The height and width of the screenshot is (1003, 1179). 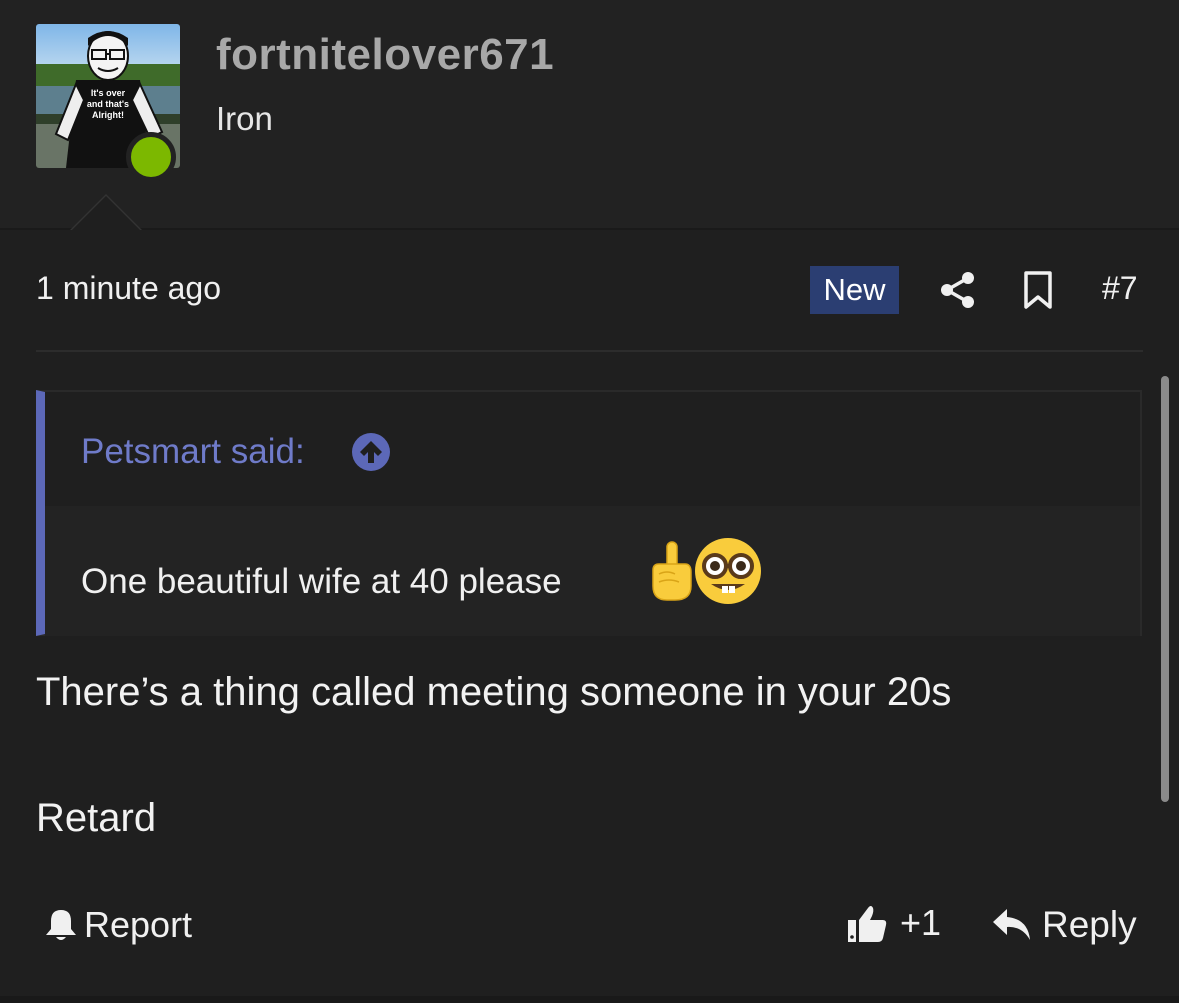 I want to click on scrollbar, so click(x=1165, y=589).